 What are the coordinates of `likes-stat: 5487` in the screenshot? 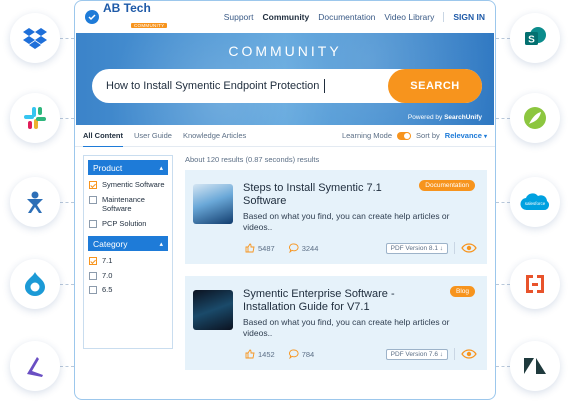 It's located at (260, 248).